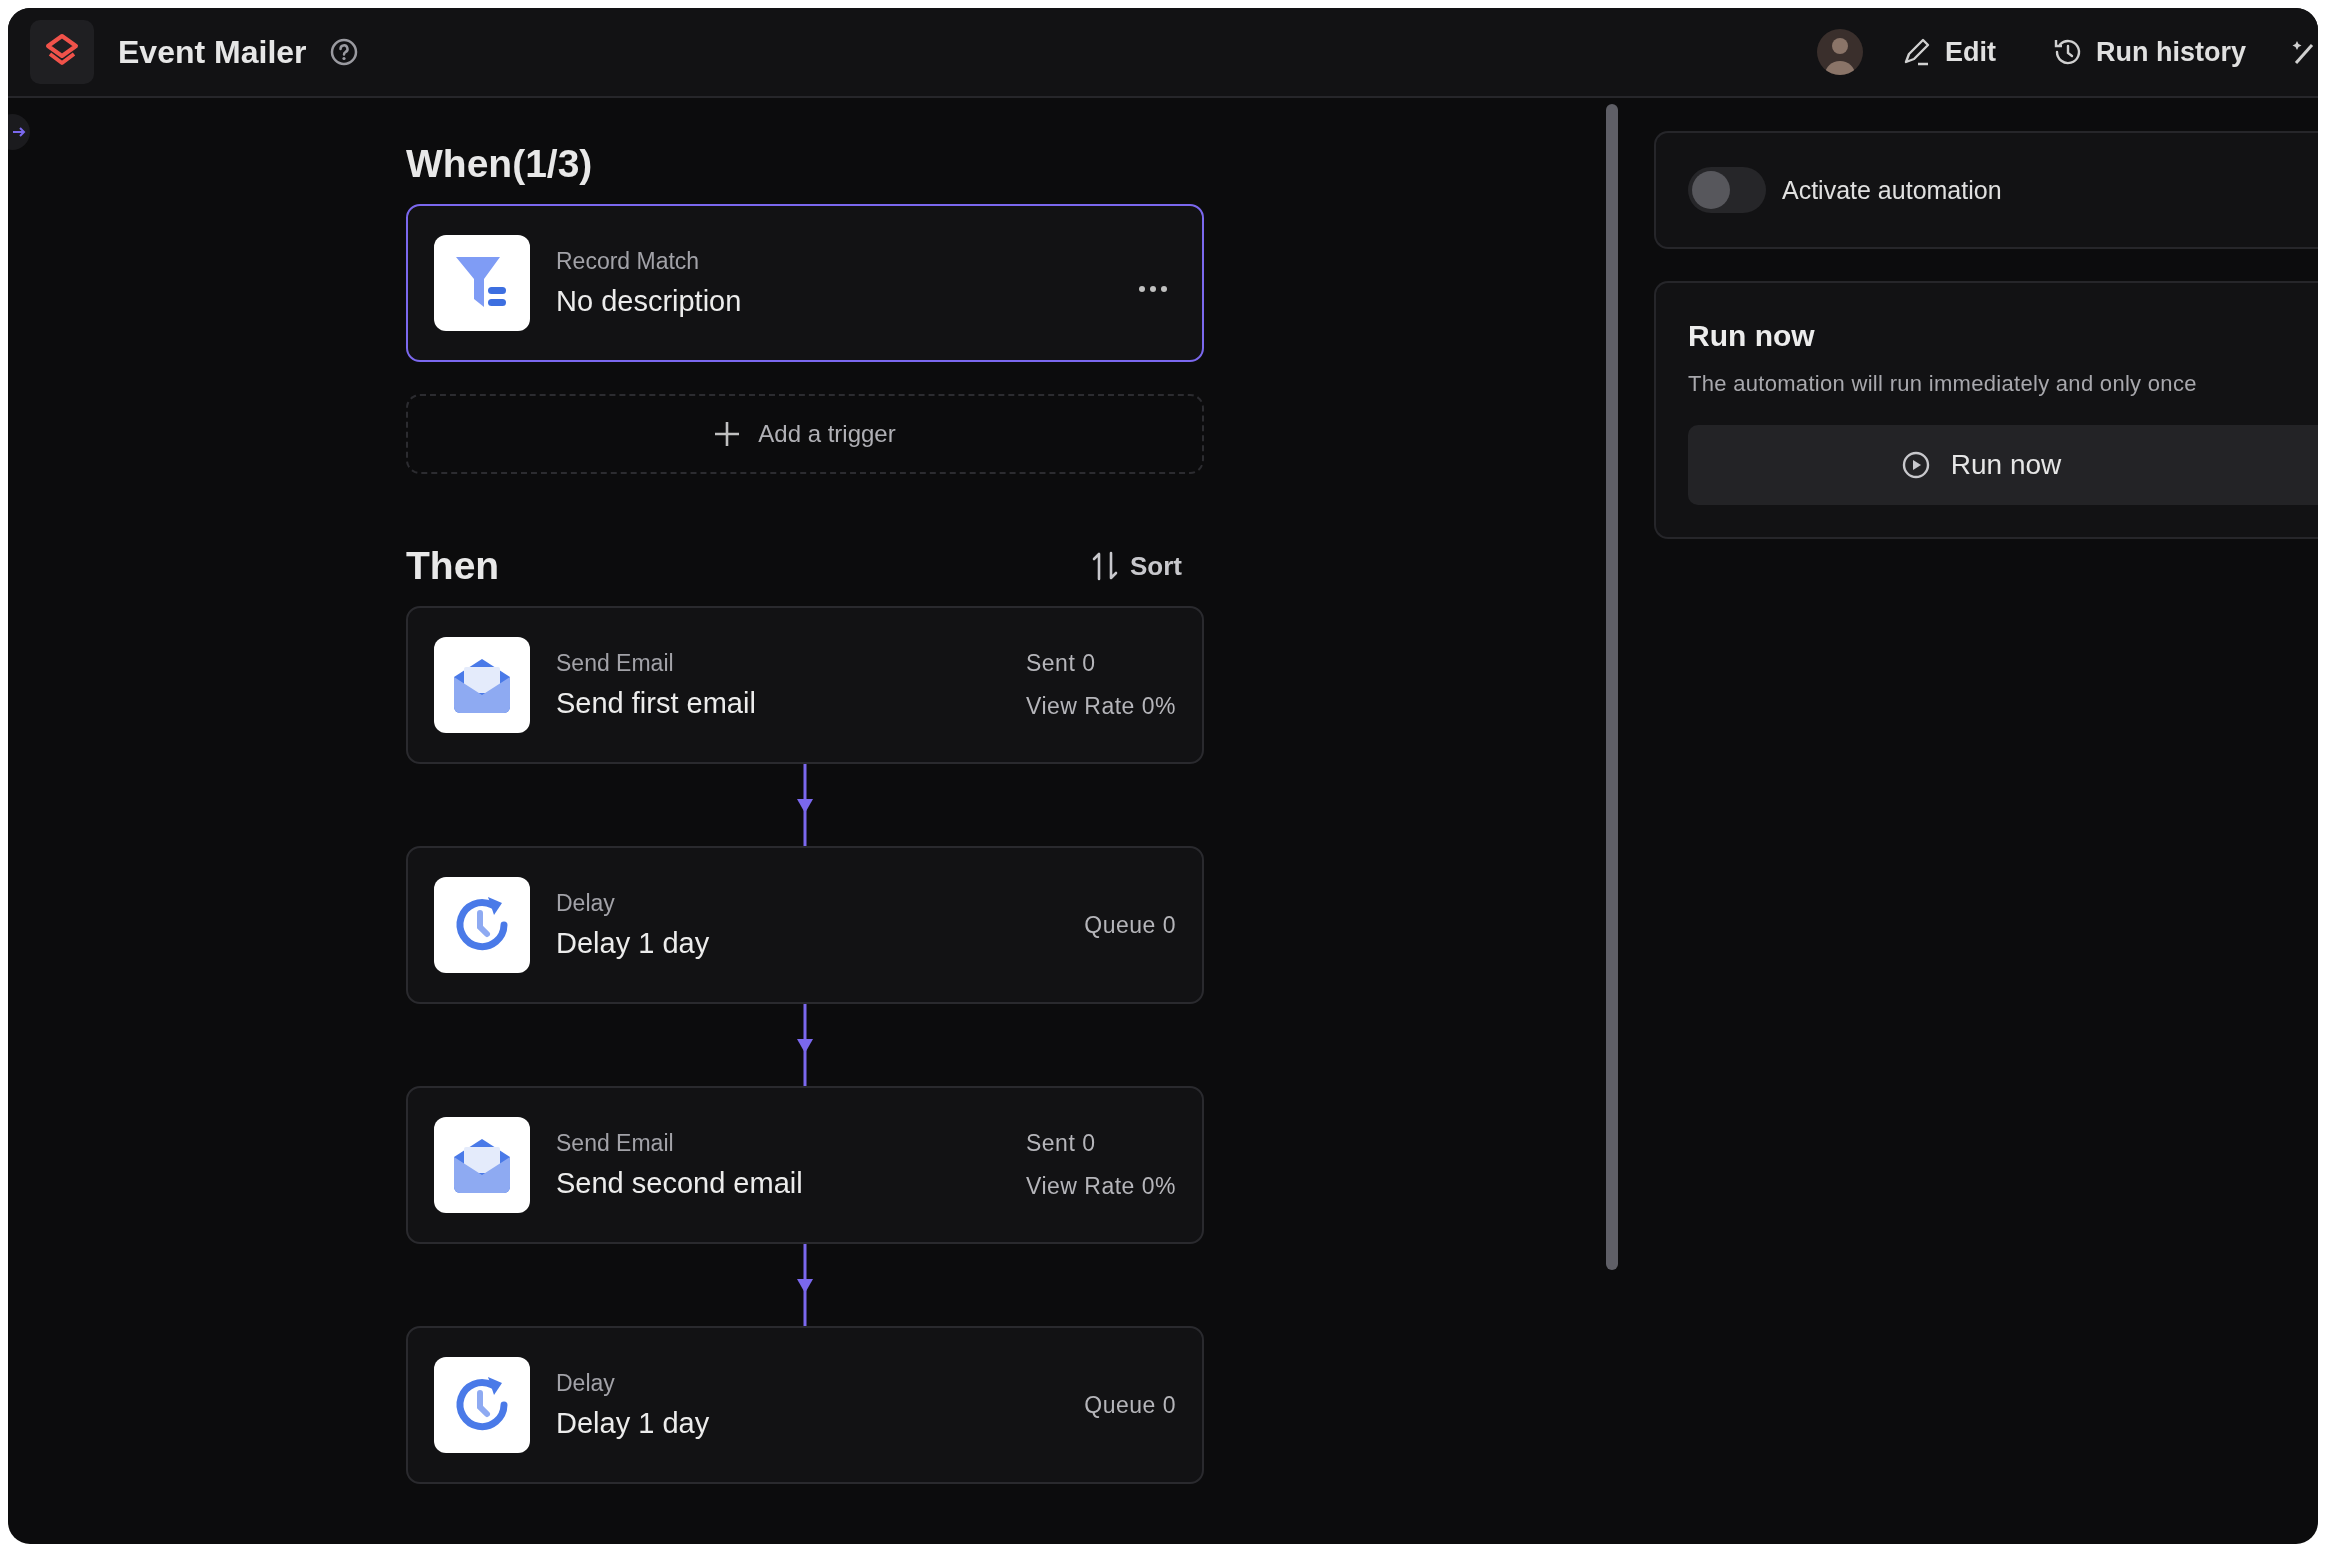 This screenshot has height=1552, width=2326. Describe the element at coordinates (19, 132) in the screenshot. I see `arrow-right-icon` at that location.